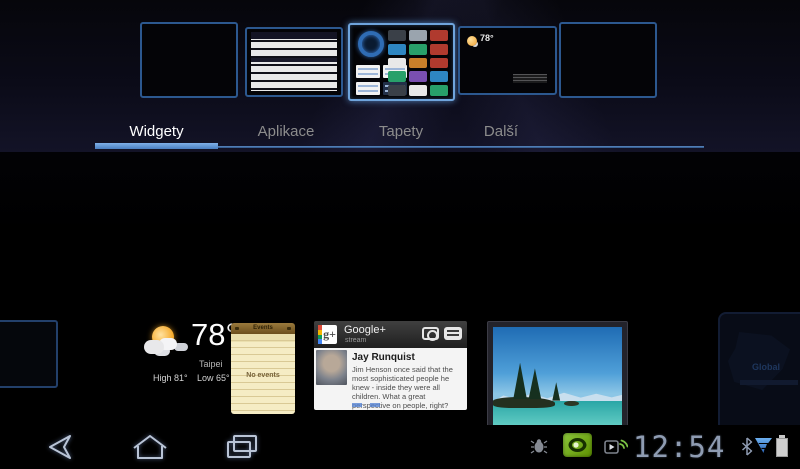  Describe the element at coordinates (530, 78) in the screenshot. I see `small-widget-thumb` at that location.